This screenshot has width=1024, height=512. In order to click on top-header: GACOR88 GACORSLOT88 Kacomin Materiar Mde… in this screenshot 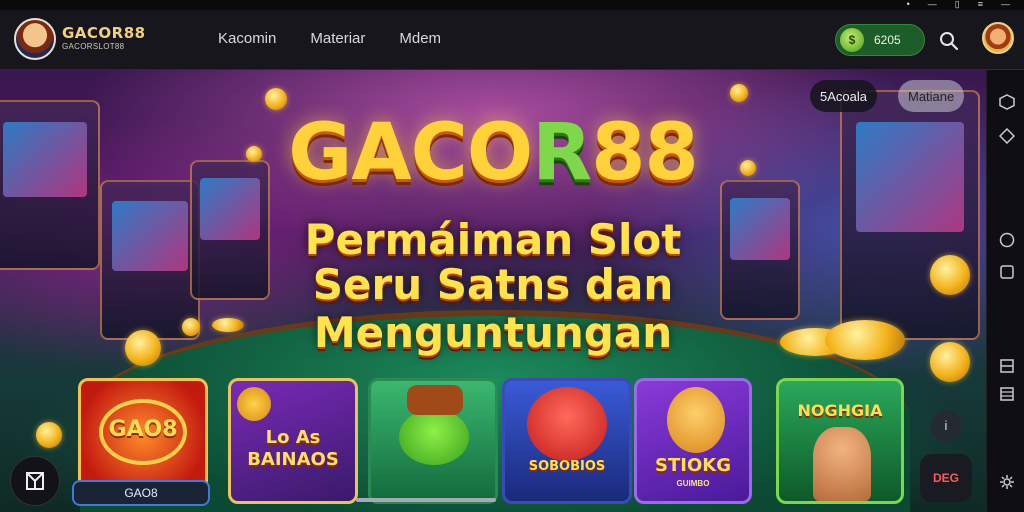, I will do `click(512, 40)`.